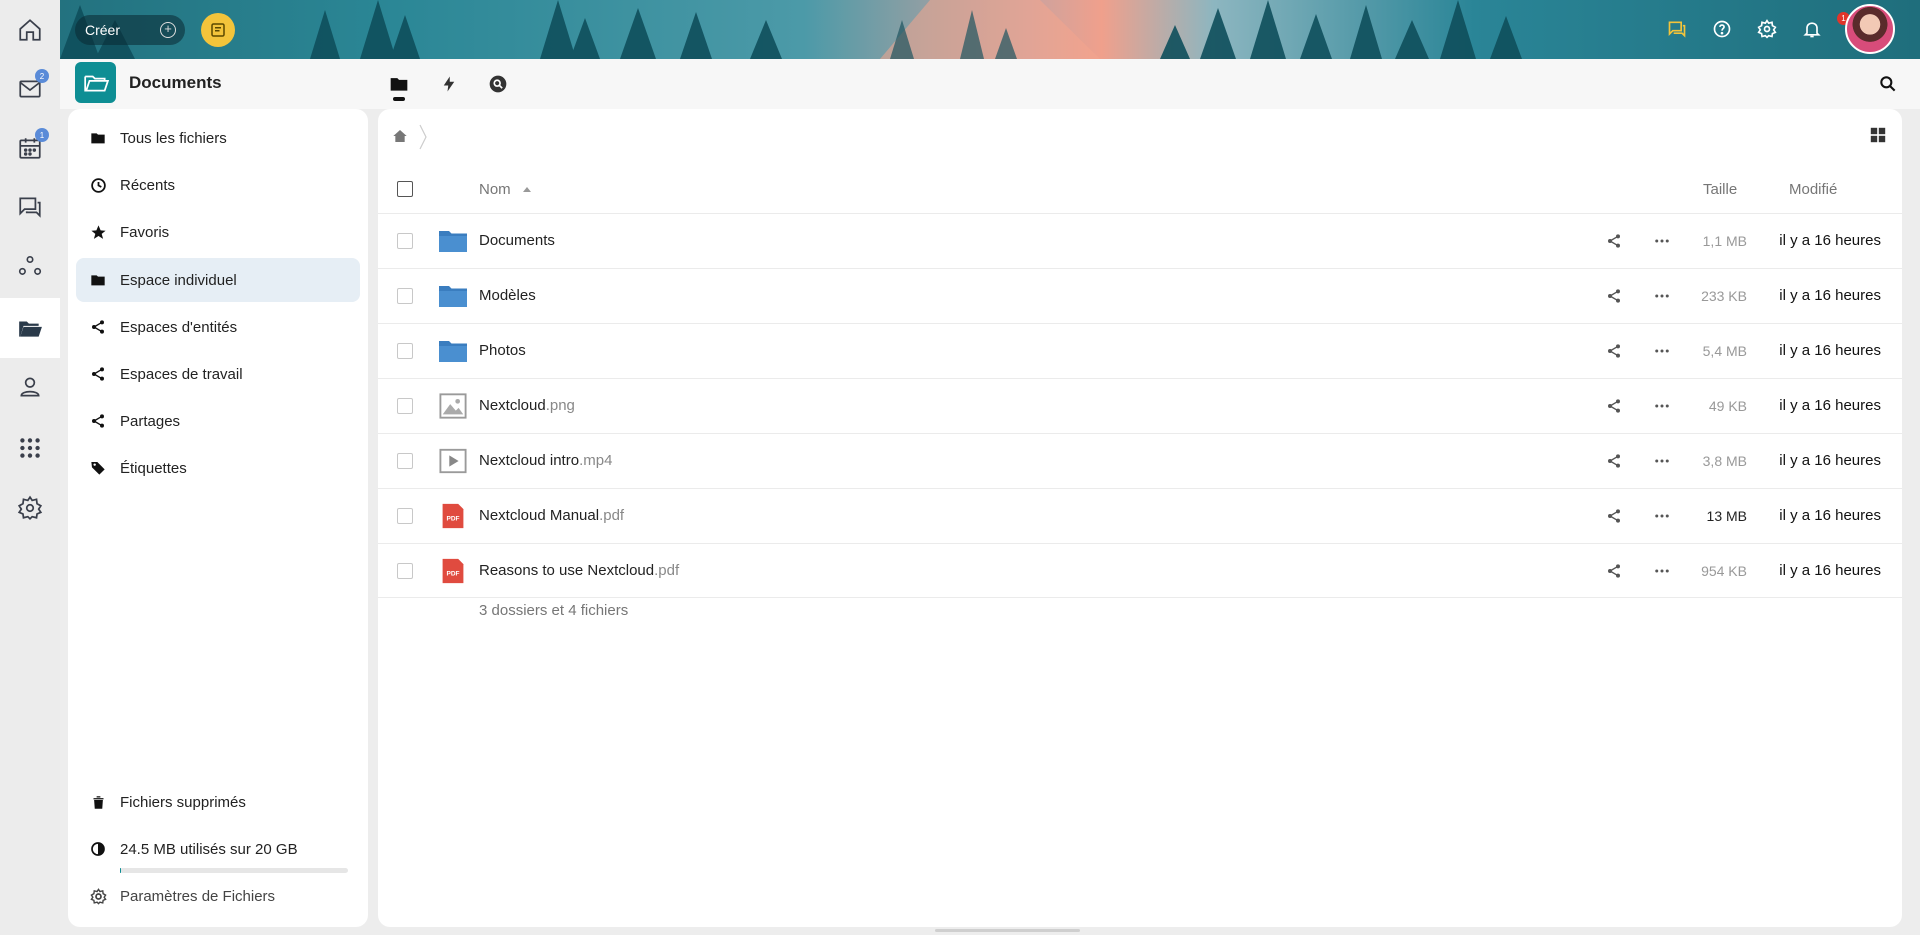  I want to click on apps-grid-icon, so click(30, 448).